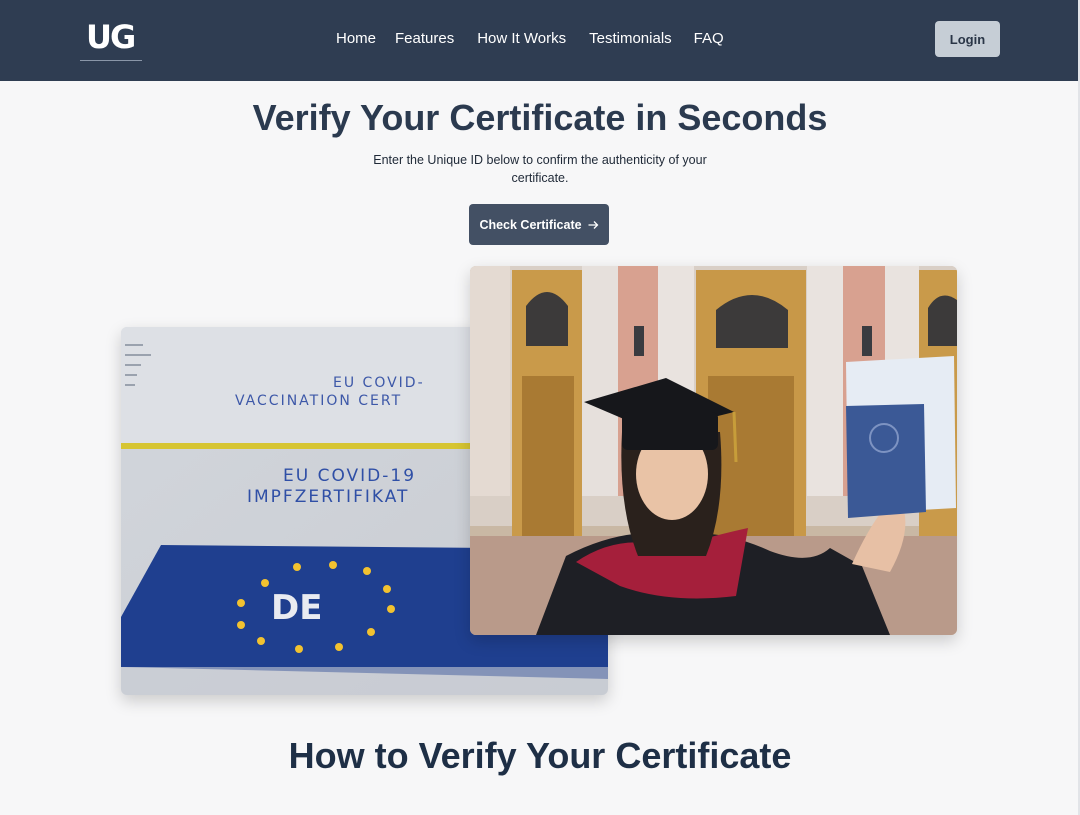 Image resolution: width=1080 pixels, height=815 pixels. Describe the element at coordinates (349, 476) in the screenshot. I see `cert-text-3: EU COVID-19` at that location.